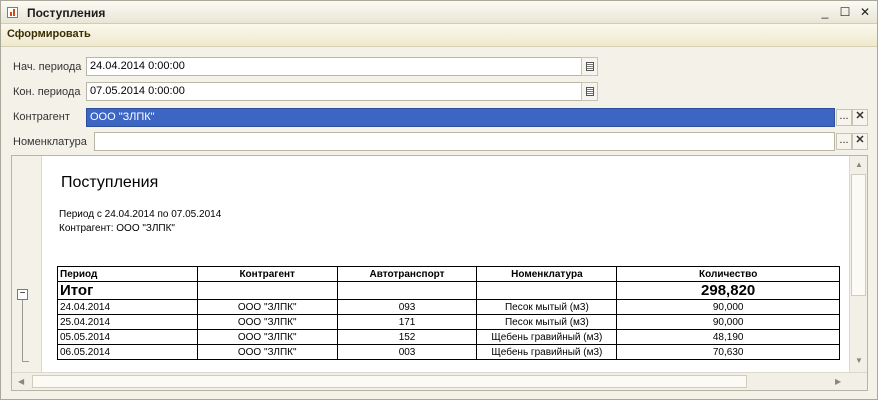  I want to click on column-header: Контрагент, so click(267, 274).